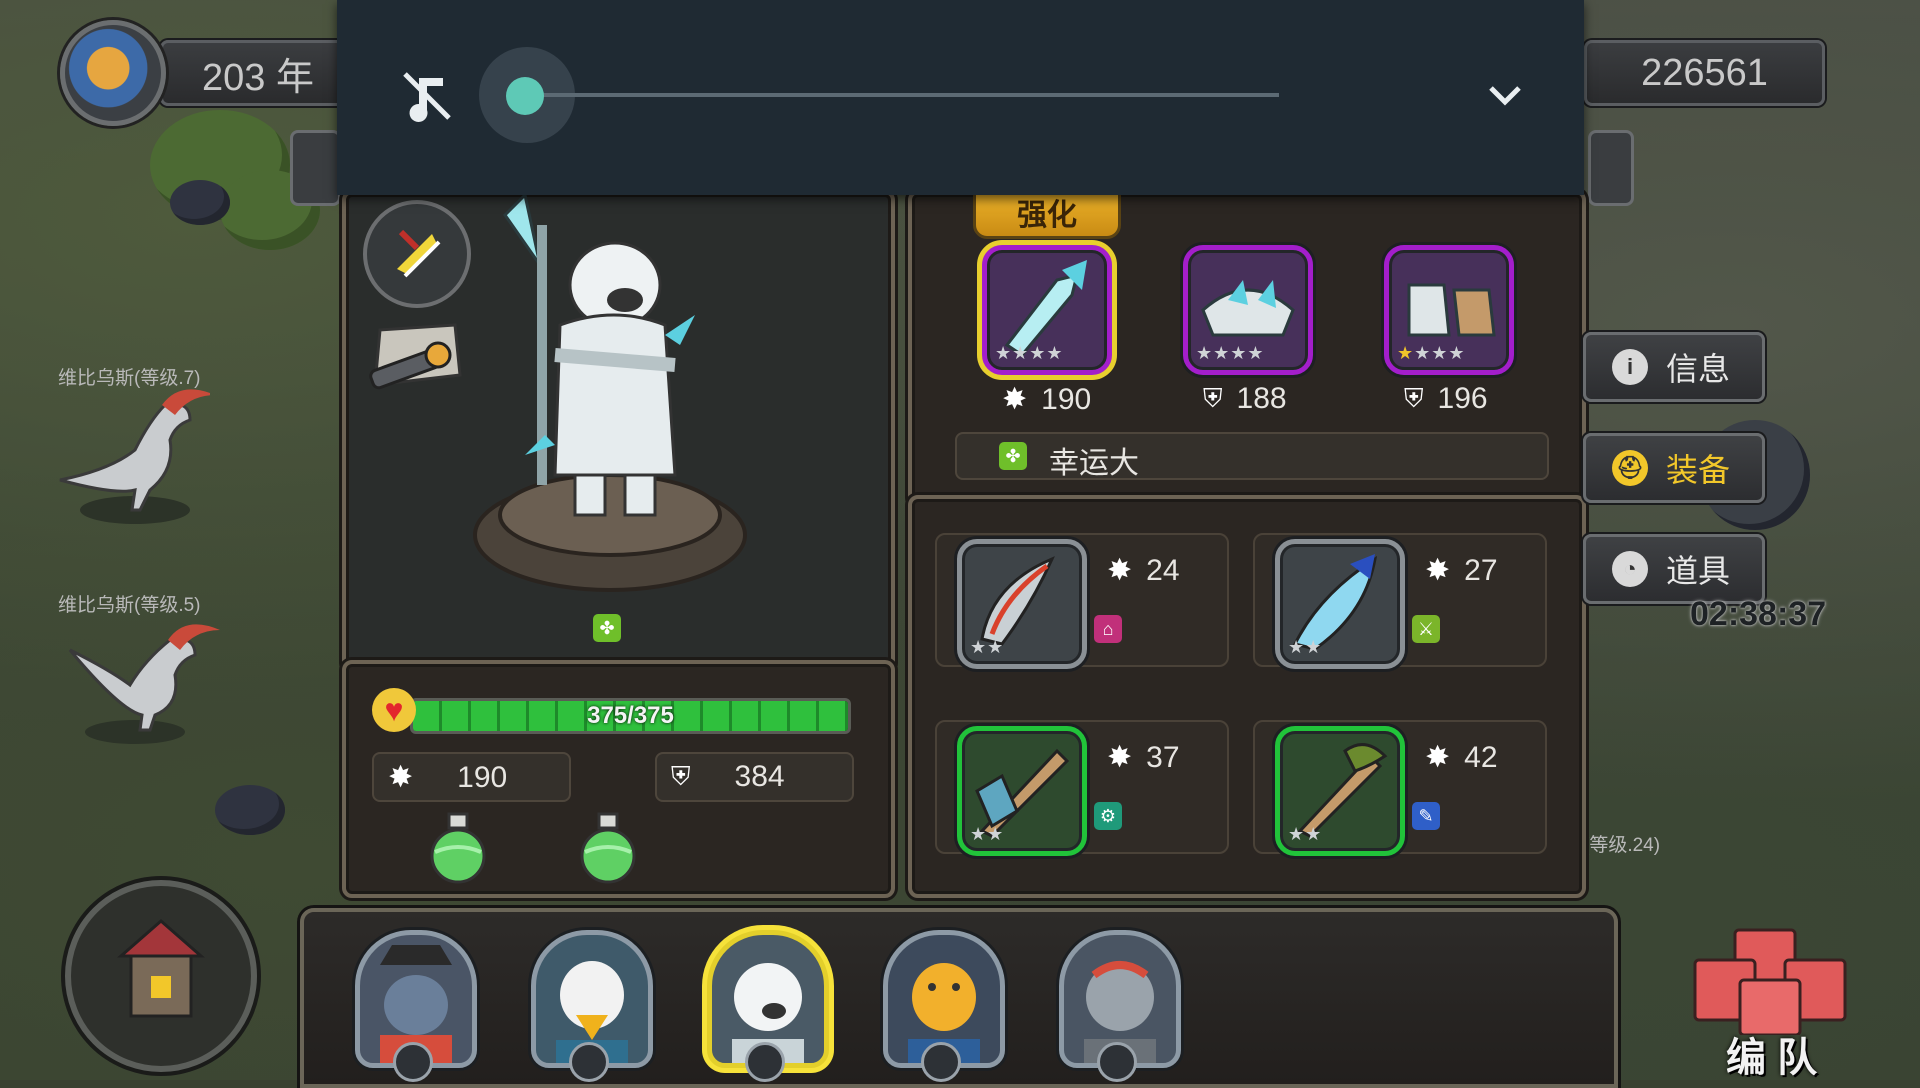 This screenshot has height=1088, width=1920. Describe the element at coordinates (1426, 816) in the screenshot. I see `class-badge-icon: ✎` at that location.